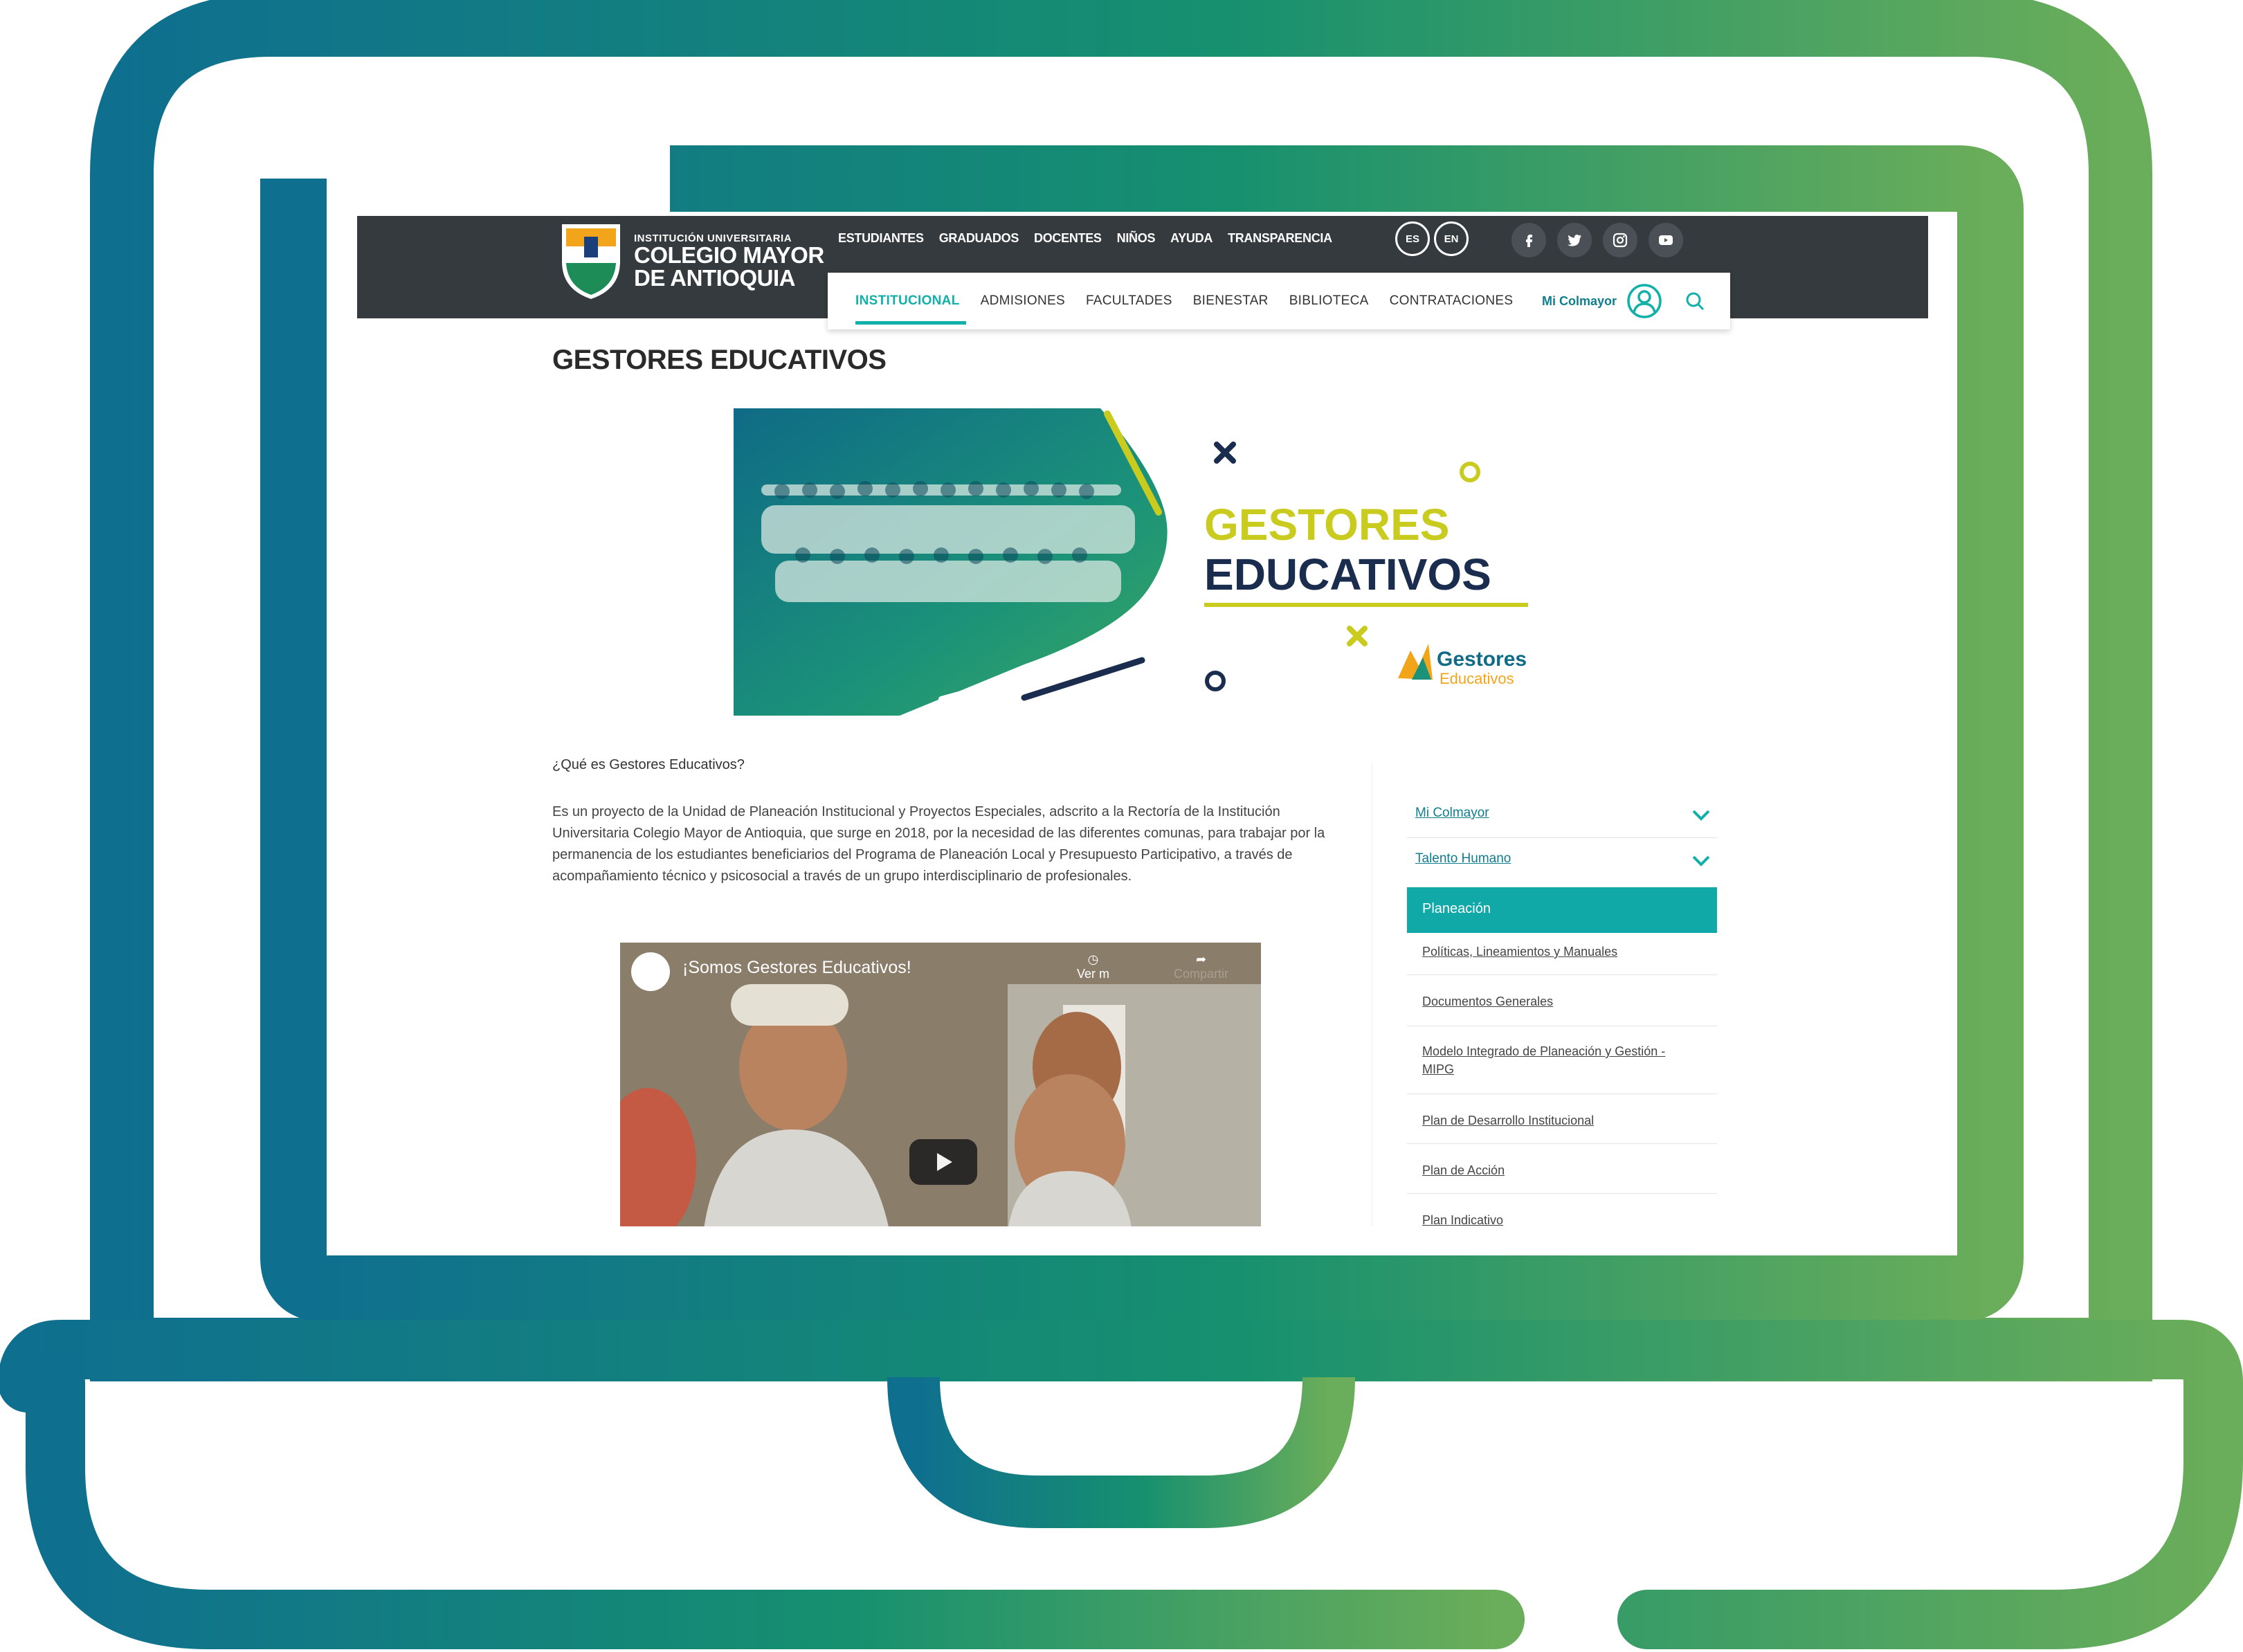  What do you see at coordinates (1201, 974) in the screenshot?
I see `share-label: Compartir` at bounding box center [1201, 974].